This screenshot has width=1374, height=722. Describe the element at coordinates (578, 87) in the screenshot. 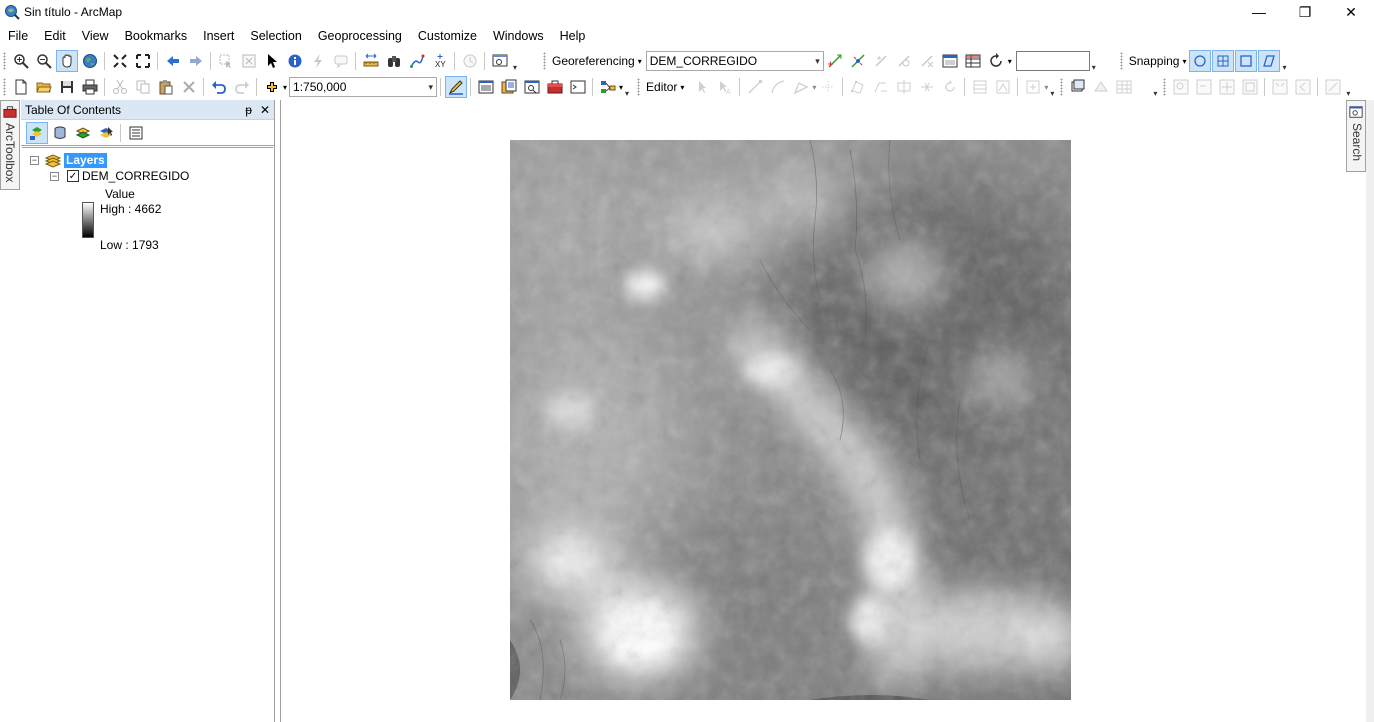

I see `python-window-button` at that location.